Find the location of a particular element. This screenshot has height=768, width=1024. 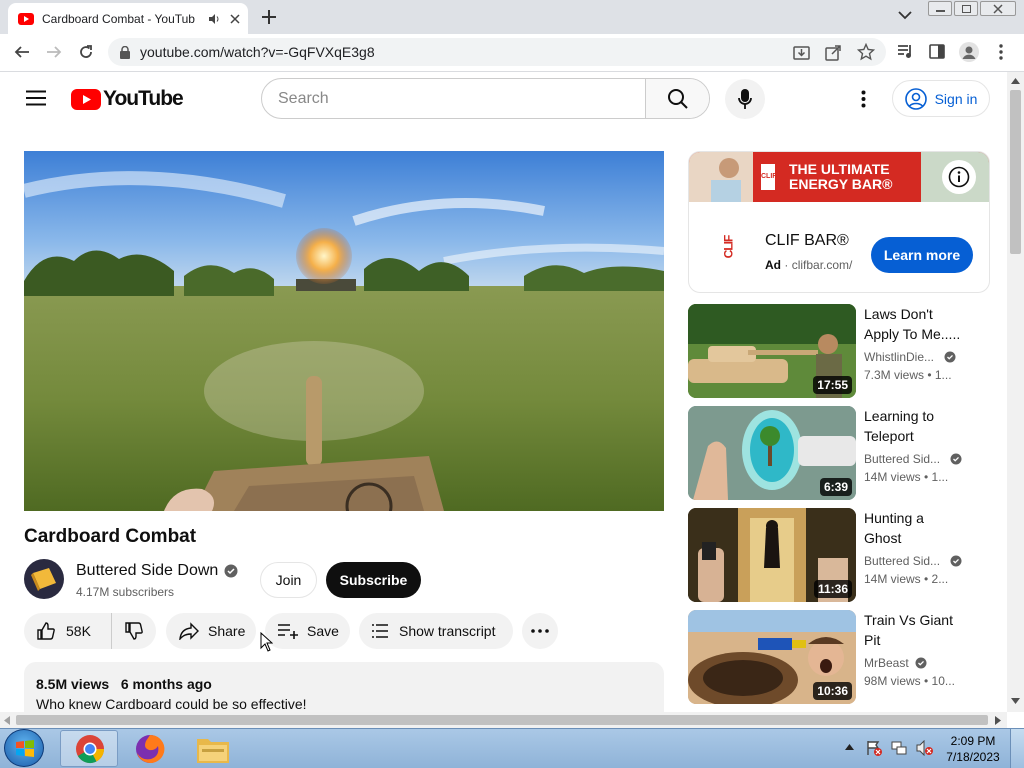

related-title-line2: Teleport is located at coordinates (889, 436).